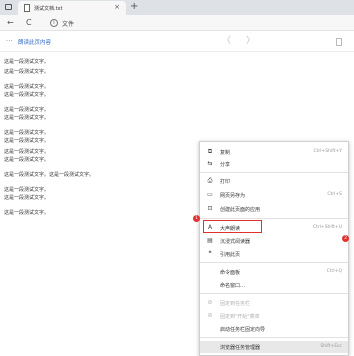 This screenshot has width=354, height=356. I want to click on highlight-box, so click(232, 226).